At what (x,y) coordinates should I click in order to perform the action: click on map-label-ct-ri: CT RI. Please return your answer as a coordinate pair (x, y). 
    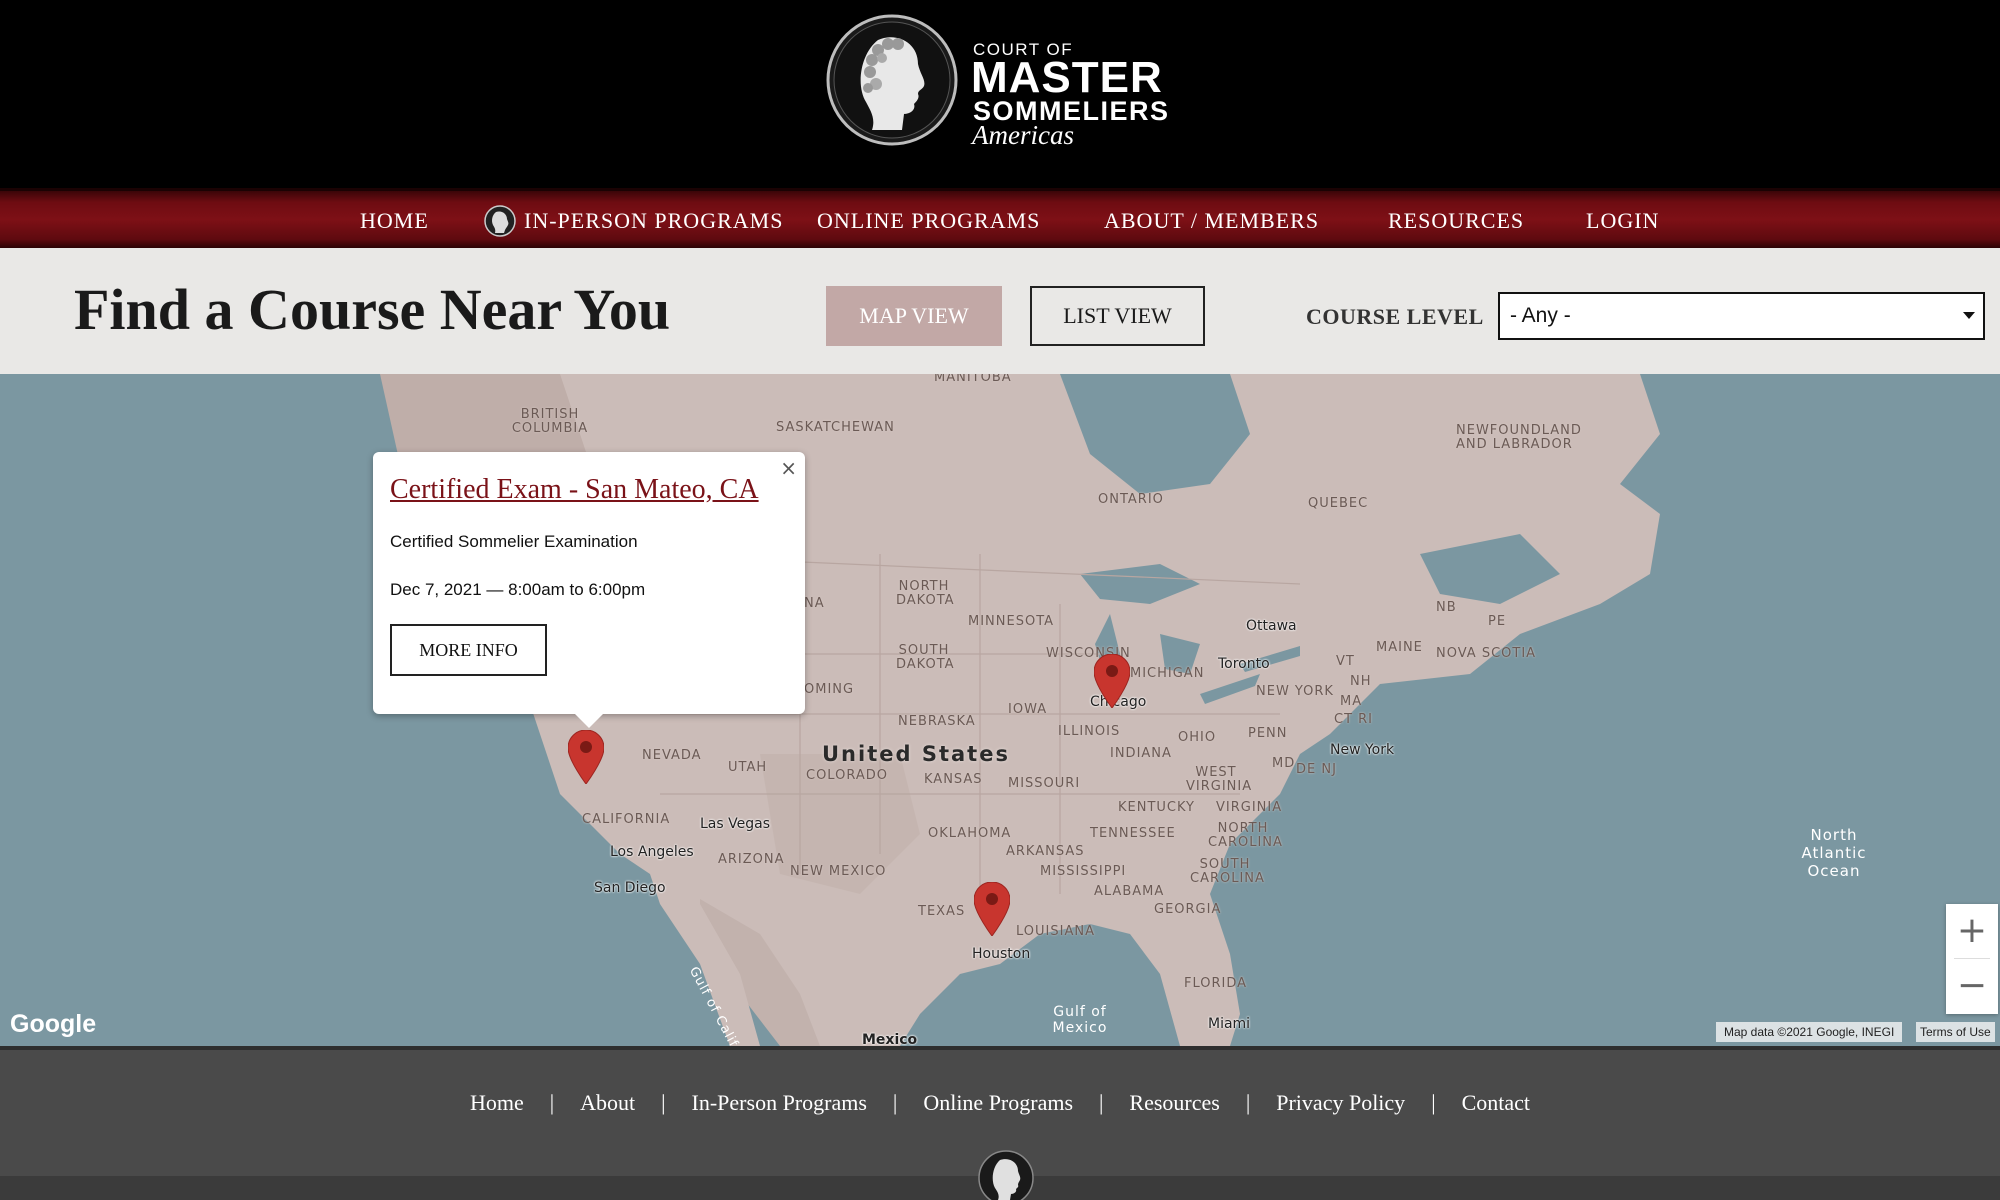
    Looking at the image, I should click on (1354, 719).